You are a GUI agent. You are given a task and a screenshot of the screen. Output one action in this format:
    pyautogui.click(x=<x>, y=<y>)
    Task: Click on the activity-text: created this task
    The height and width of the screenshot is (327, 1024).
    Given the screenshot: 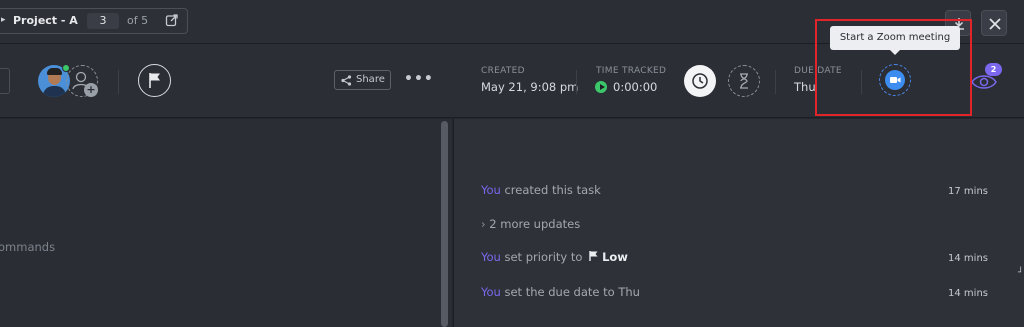 What is the action you would take?
    pyautogui.click(x=550, y=190)
    